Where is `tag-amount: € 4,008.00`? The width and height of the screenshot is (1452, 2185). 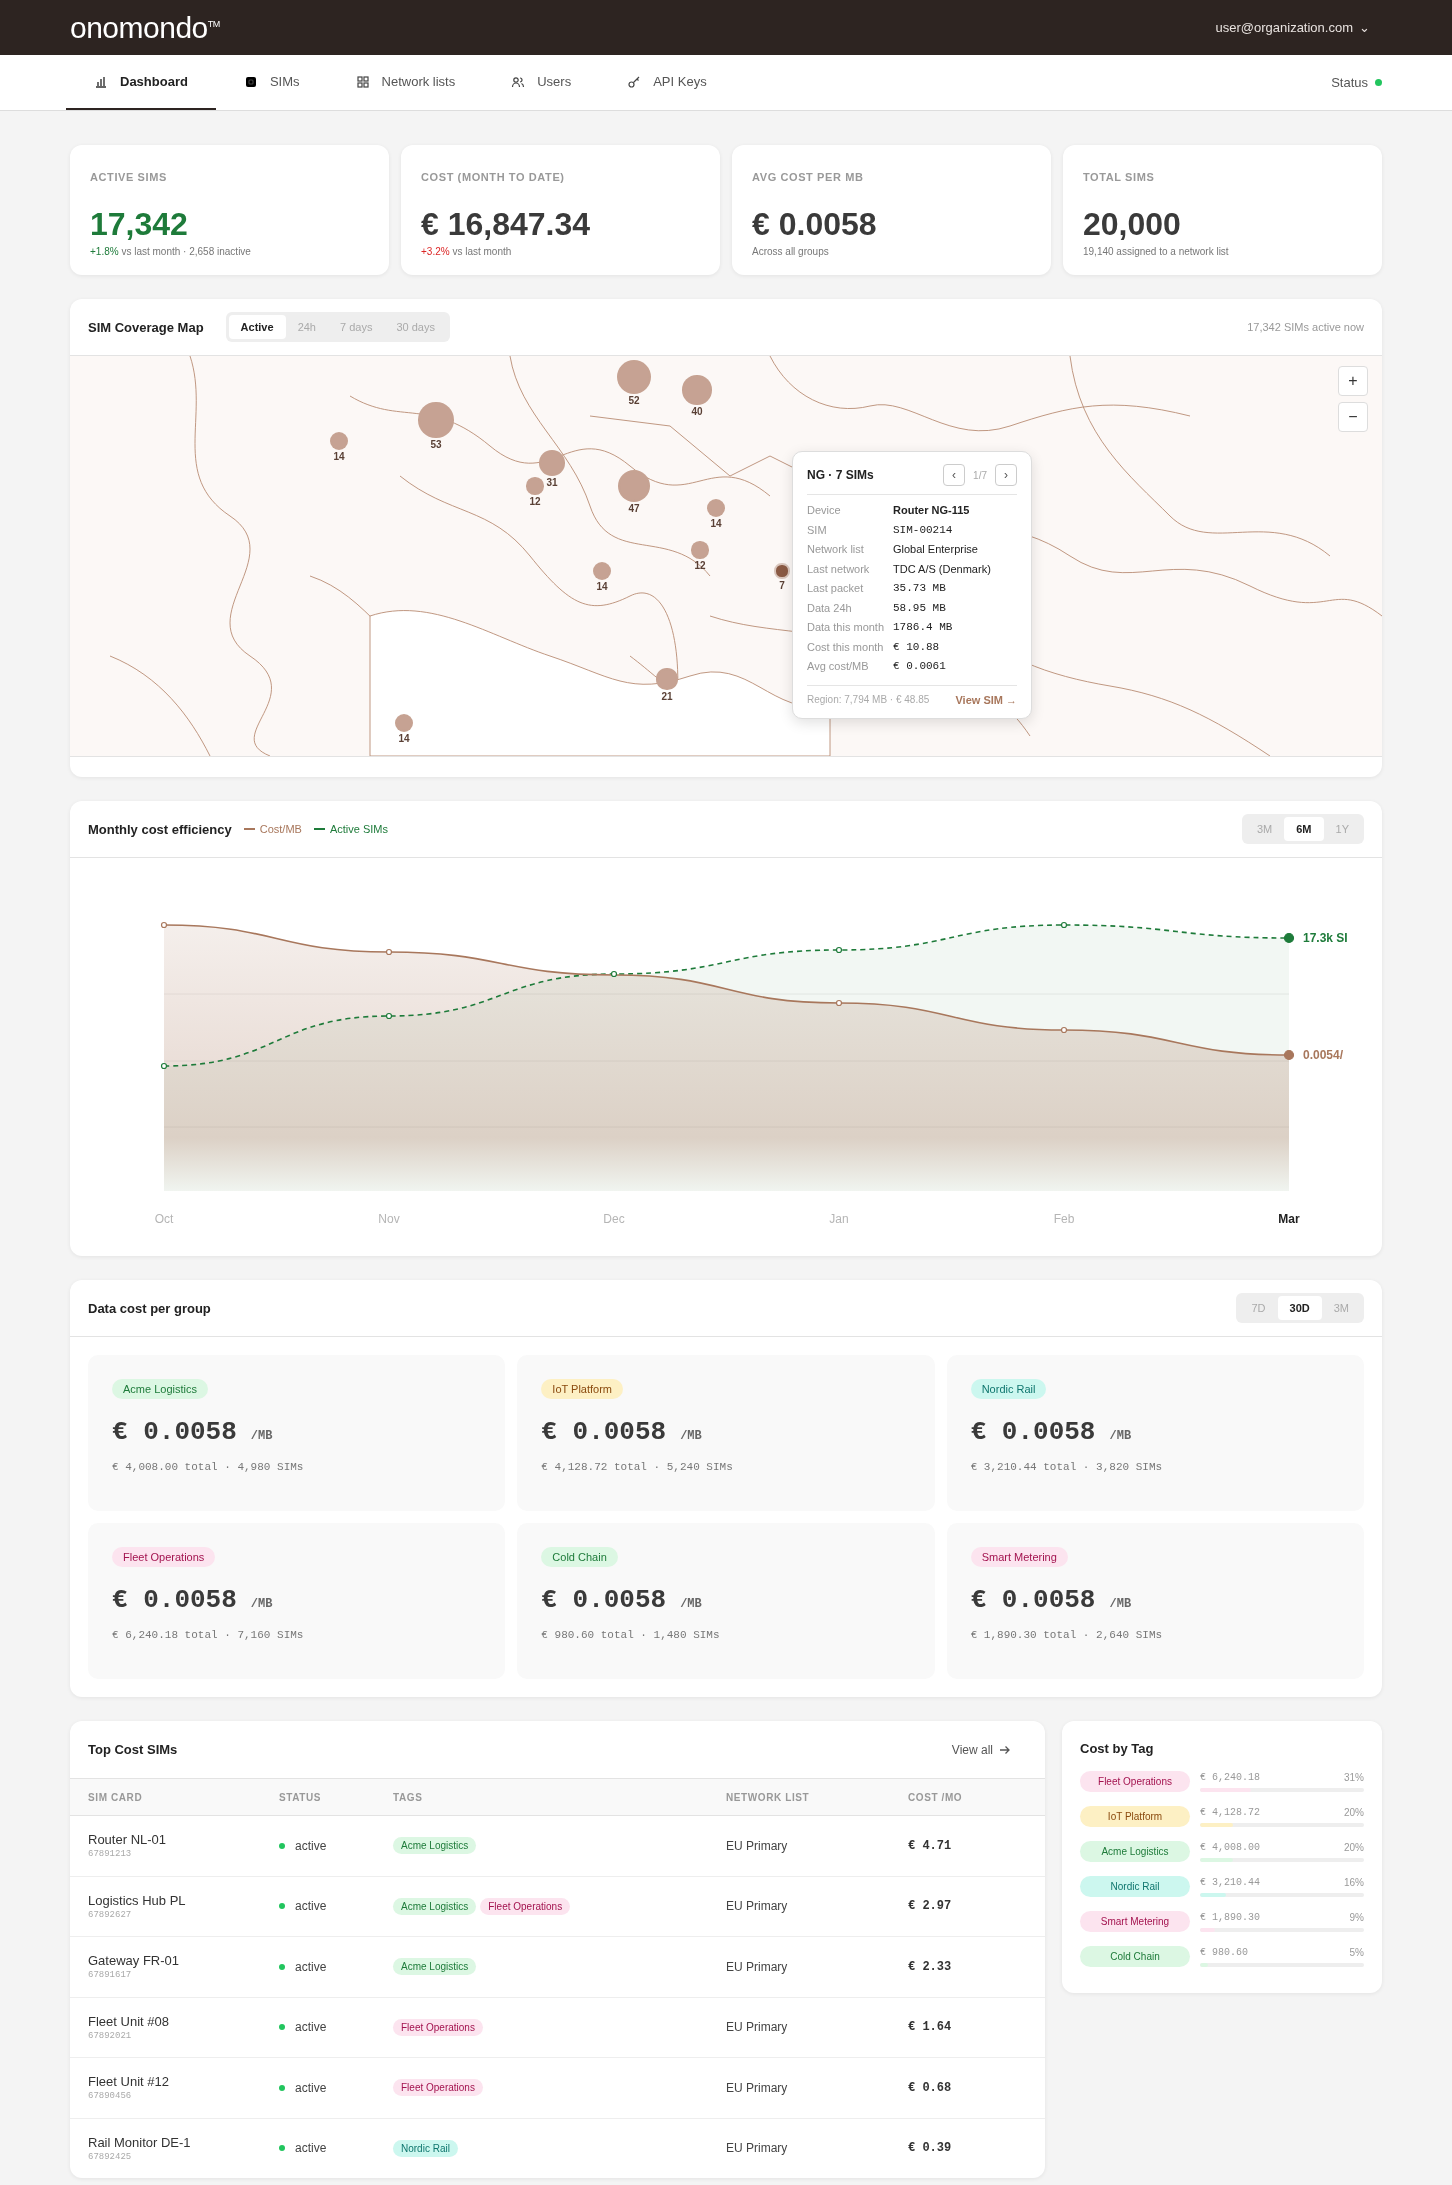 tag-amount: € 4,008.00 is located at coordinates (1230, 1847).